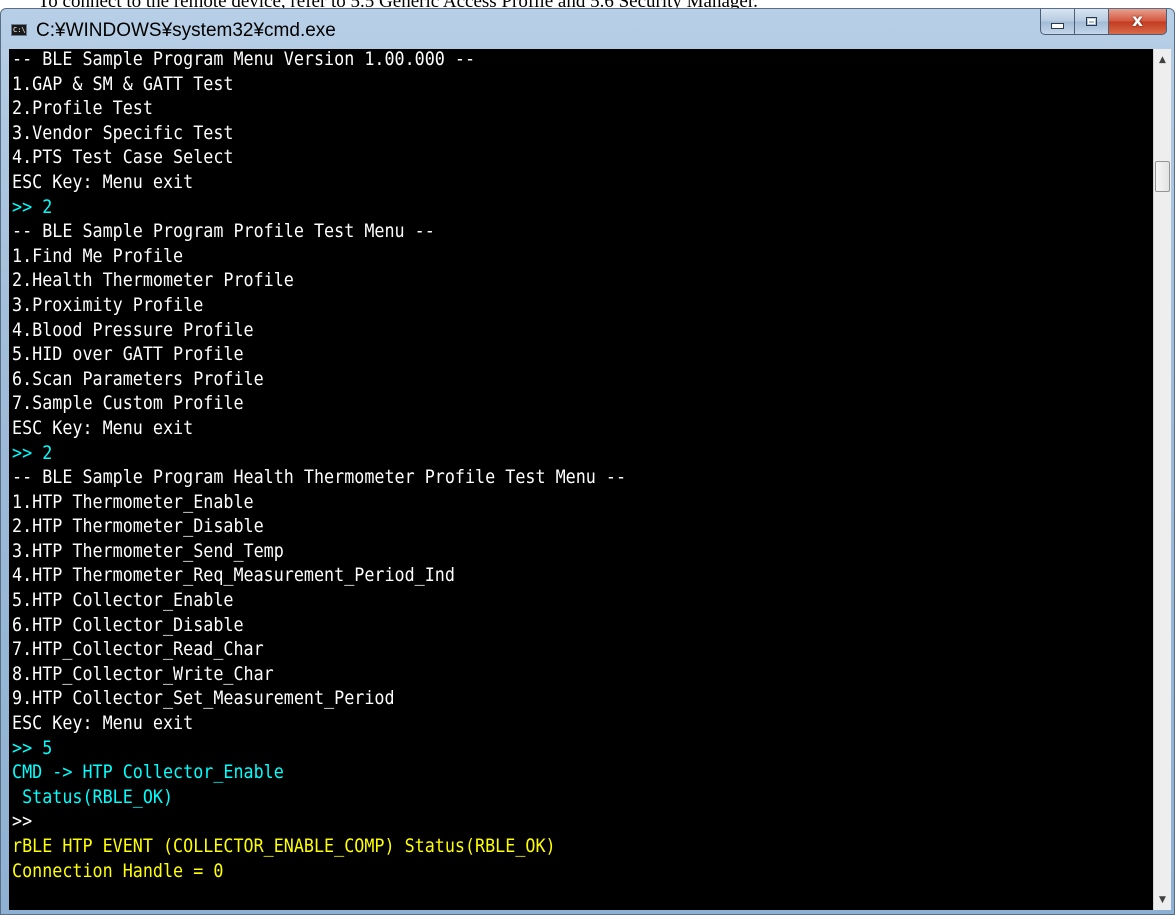  Describe the element at coordinates (123, 83) in the screenshot. I see `console-line: 1.GAP & SM & GATT Test` at that location.